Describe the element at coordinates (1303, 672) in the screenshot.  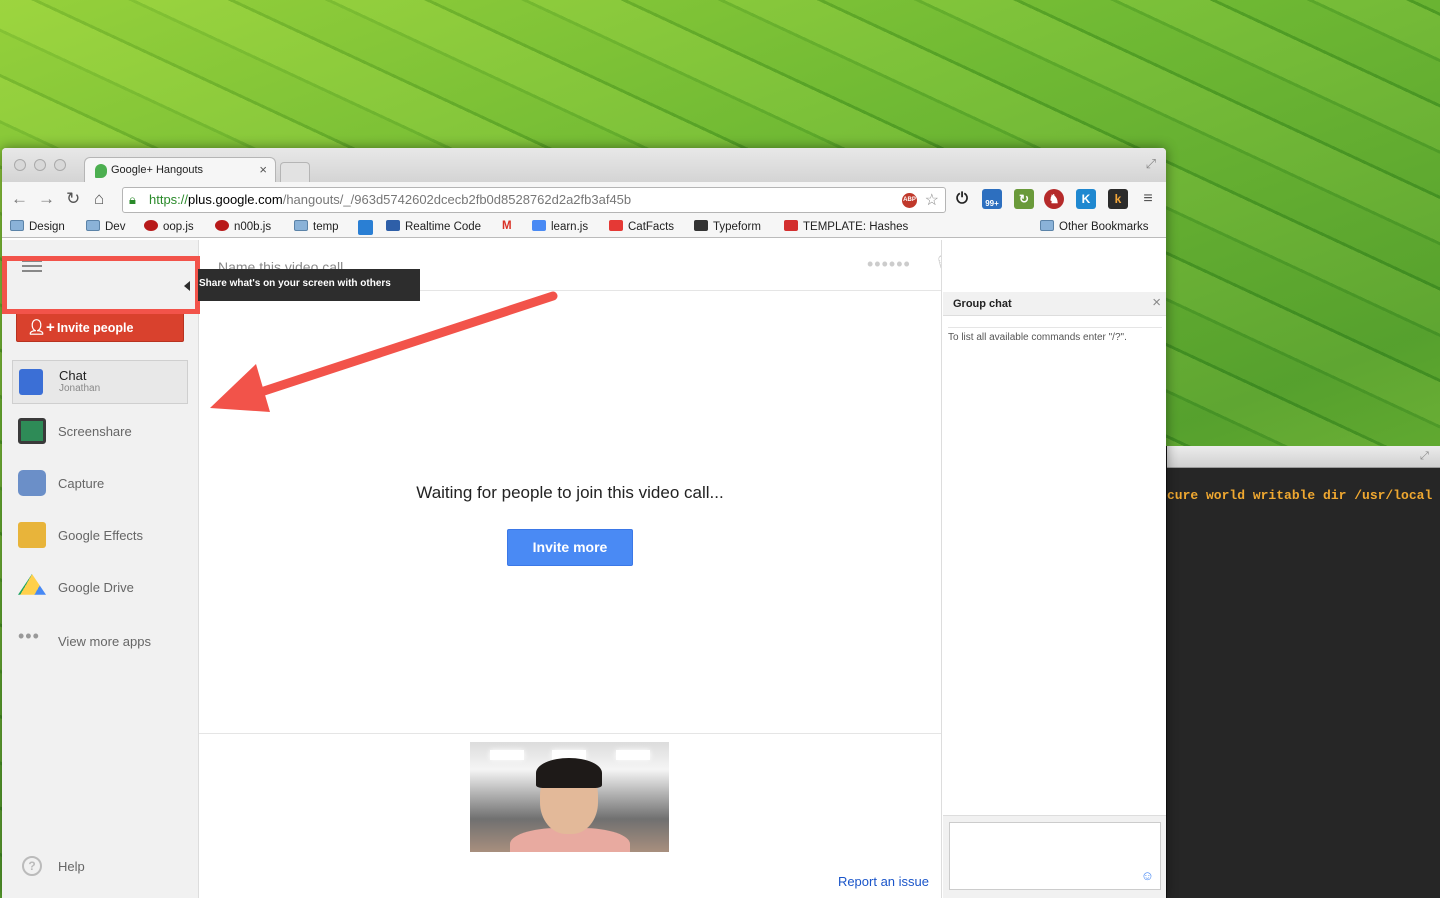
I see `terminal-window: ⤢ cure world writable dir /usr/local in` at that location.